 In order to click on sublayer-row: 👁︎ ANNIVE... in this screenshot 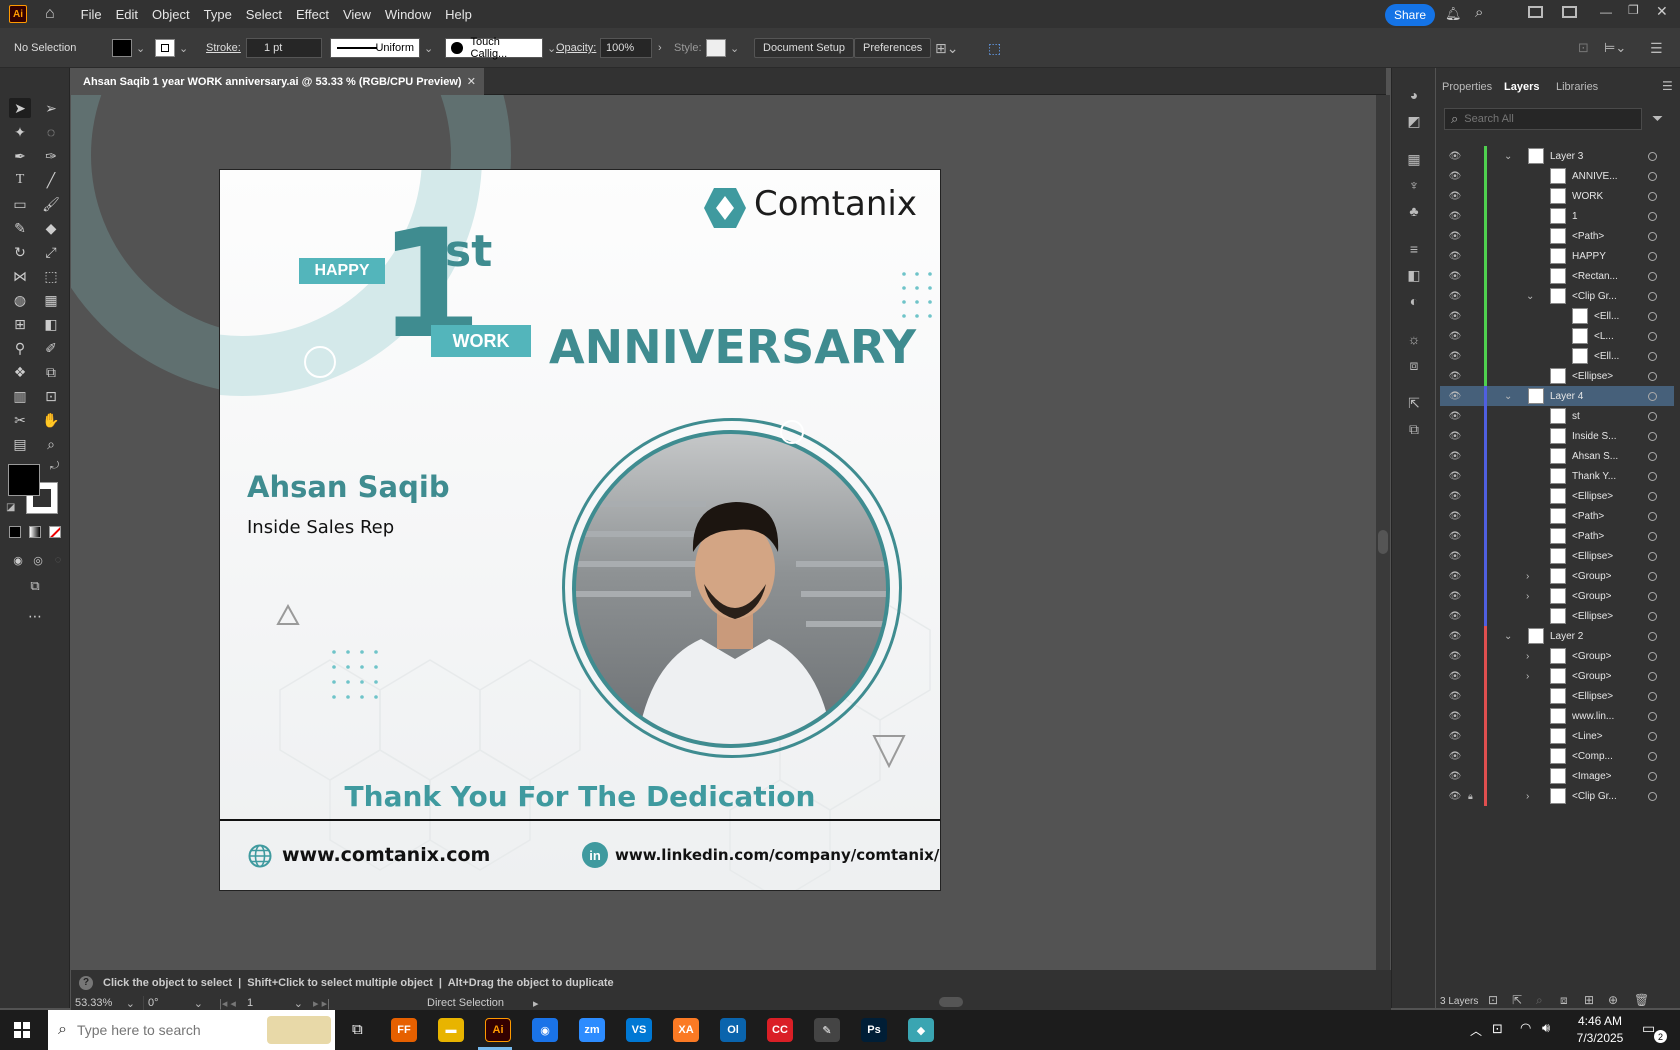, I will do `click(1557, 176)`.